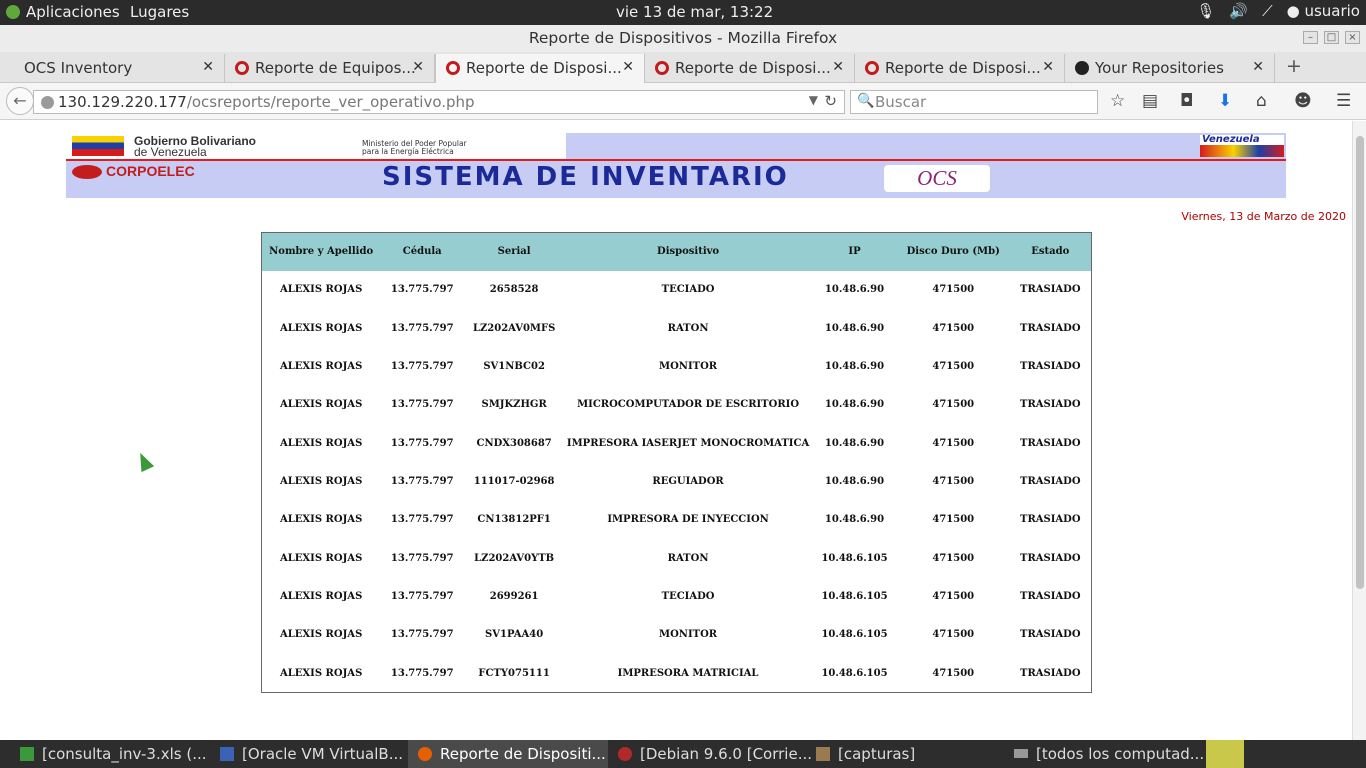  Describe the element at coordinates (63, 12) in the screenshot. I see `applications-menu: Aplicaciones` at that location.